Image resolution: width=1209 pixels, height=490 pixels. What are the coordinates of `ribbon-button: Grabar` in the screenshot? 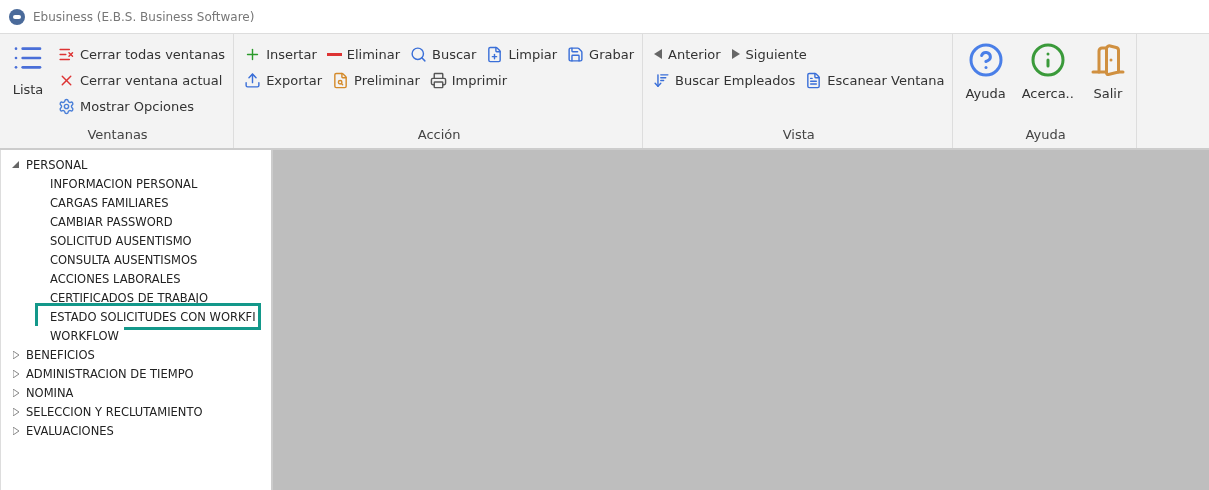 It's located at (601, 54).